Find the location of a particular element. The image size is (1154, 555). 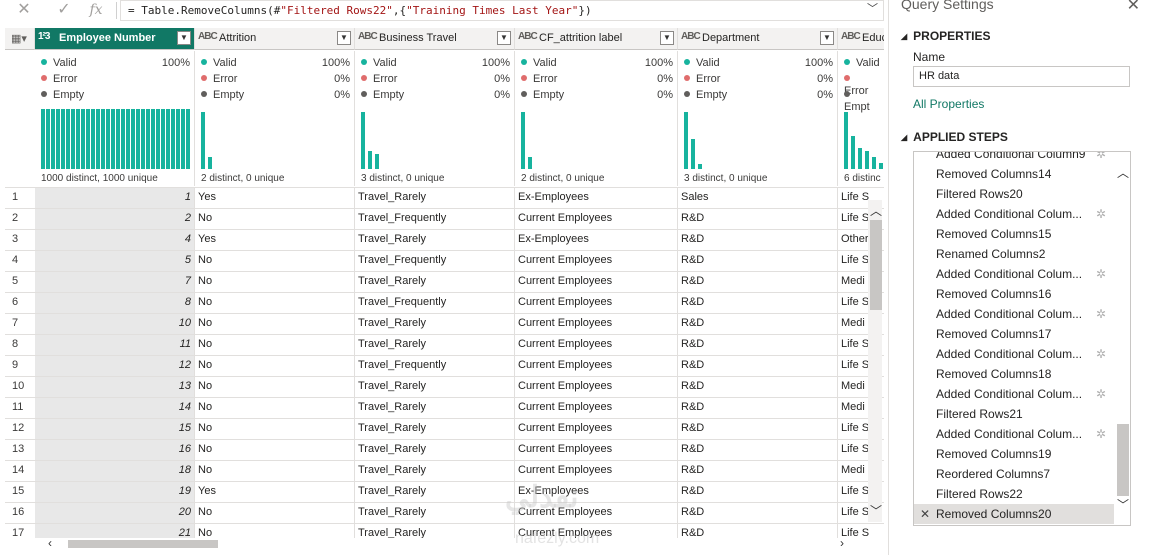

column-header-educ: ABCEduc is located at coordinates (861, 39).